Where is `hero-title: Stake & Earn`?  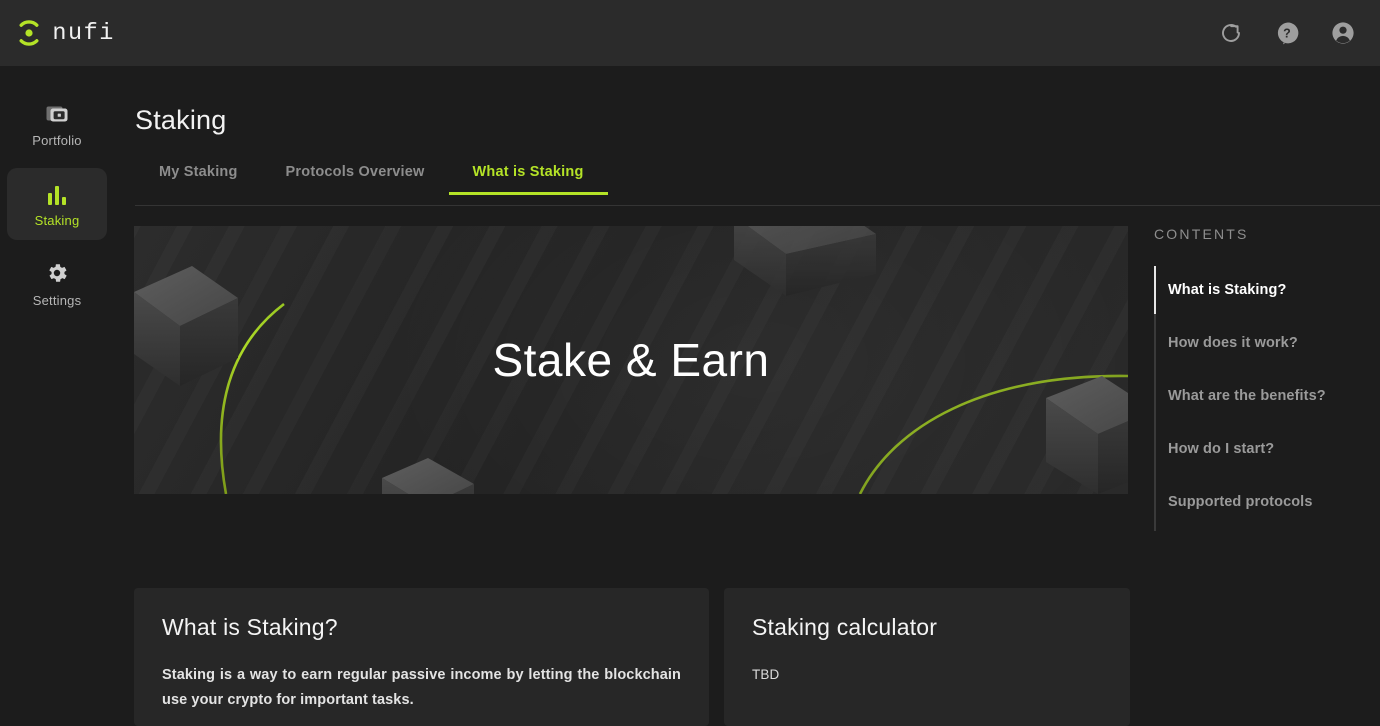 hero-title: Stake & Earn is located at coordinates (631, 360).